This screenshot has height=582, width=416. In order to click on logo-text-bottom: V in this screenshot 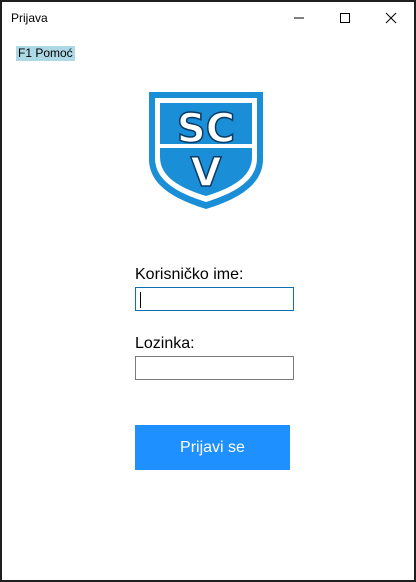, I will do `click(206, 173)`.